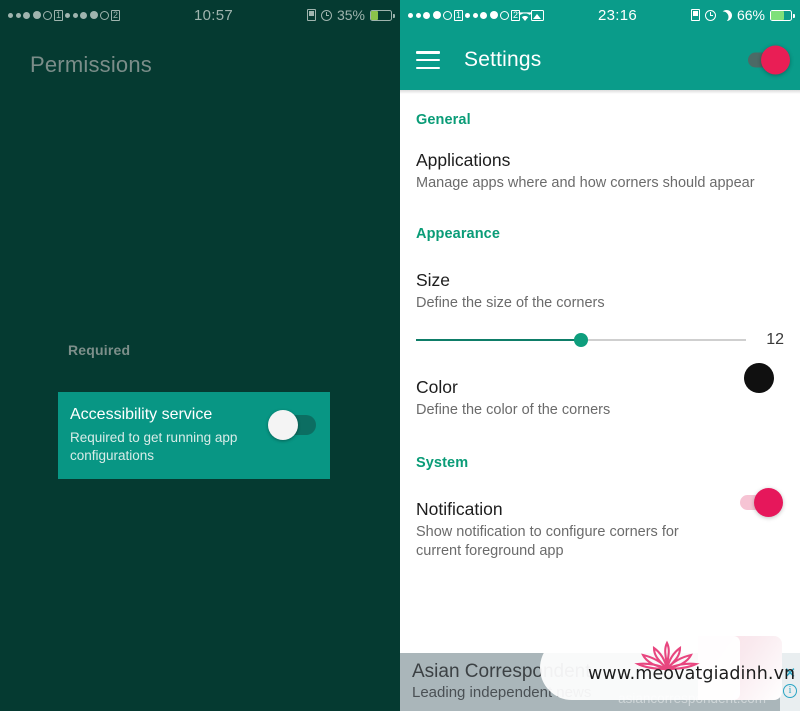 The height and width of the screenshot is (711, 800). What do you see at coordinates (759, 378) in the screenshot?
I see `color-swatch-button` at bounding box center [759, 378].